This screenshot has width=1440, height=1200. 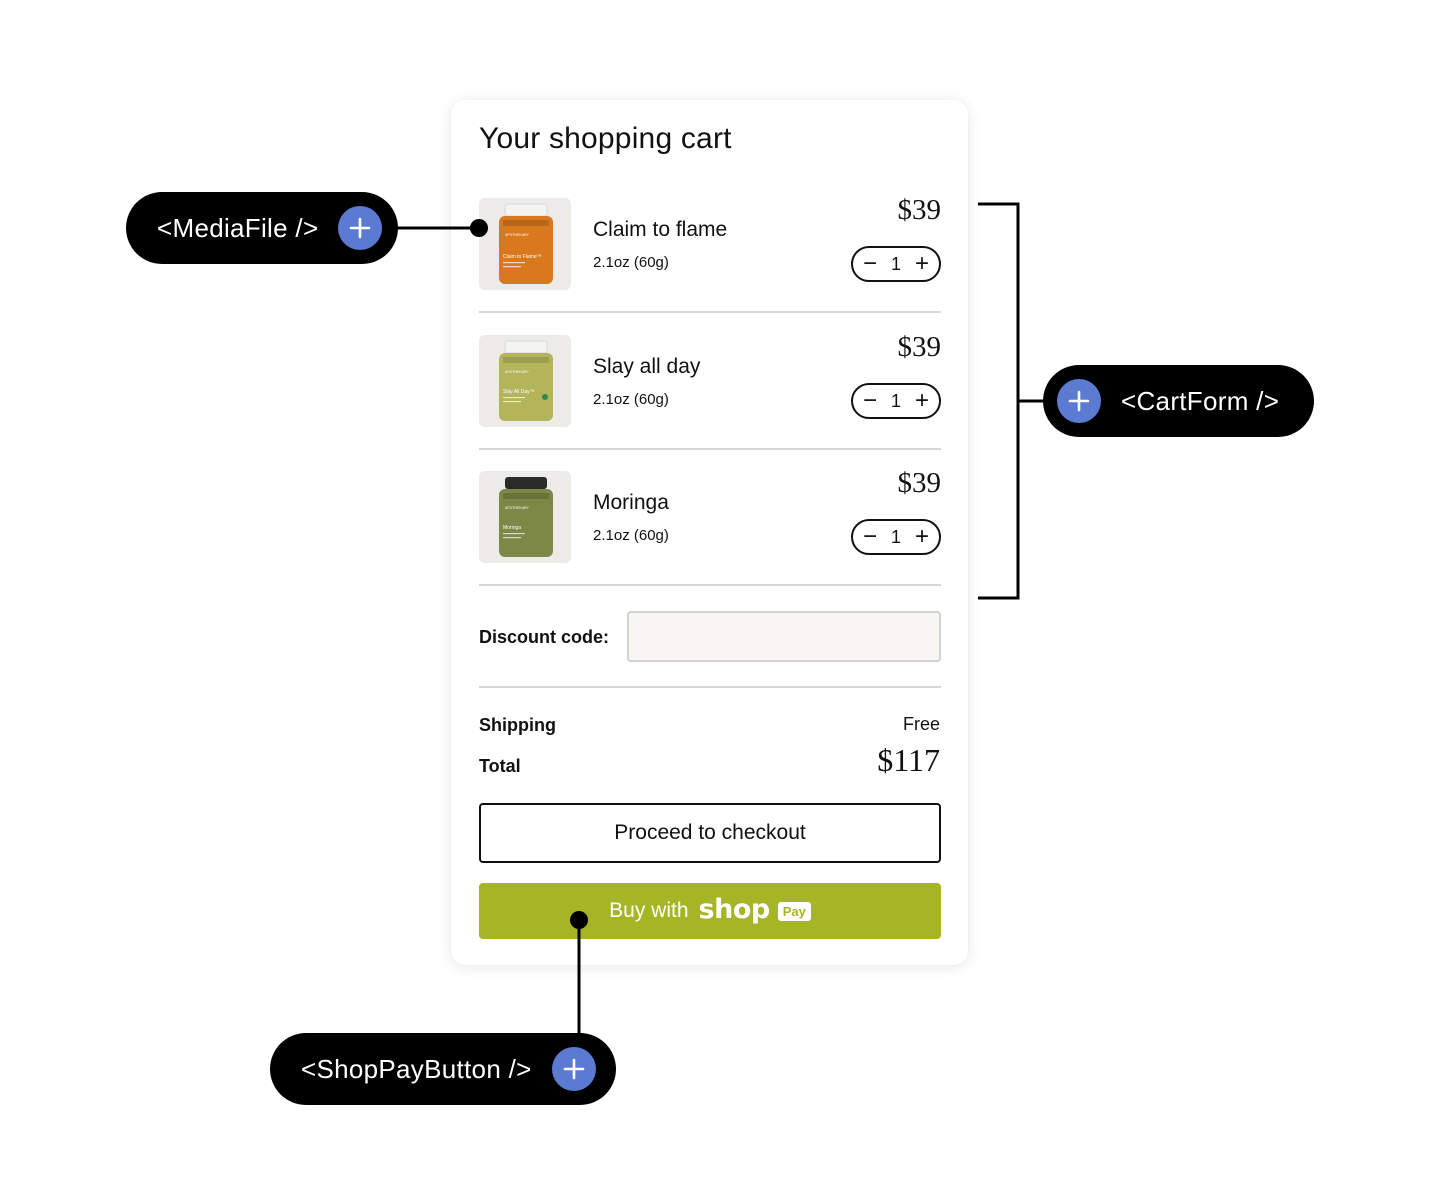 I want to click on pay-badge: Pay, so click(x=794, y=911).